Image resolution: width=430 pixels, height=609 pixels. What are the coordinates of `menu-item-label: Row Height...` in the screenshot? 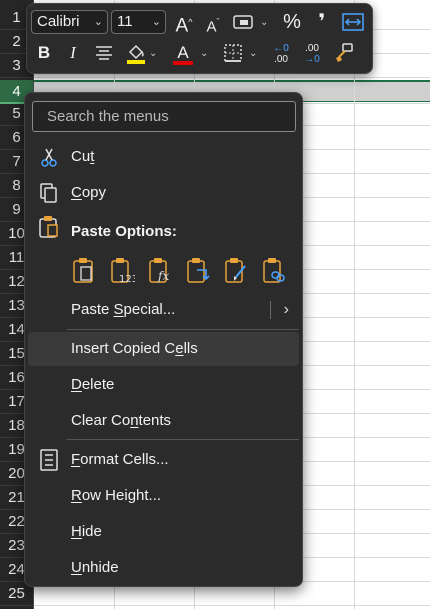 It's located at (116, 495).